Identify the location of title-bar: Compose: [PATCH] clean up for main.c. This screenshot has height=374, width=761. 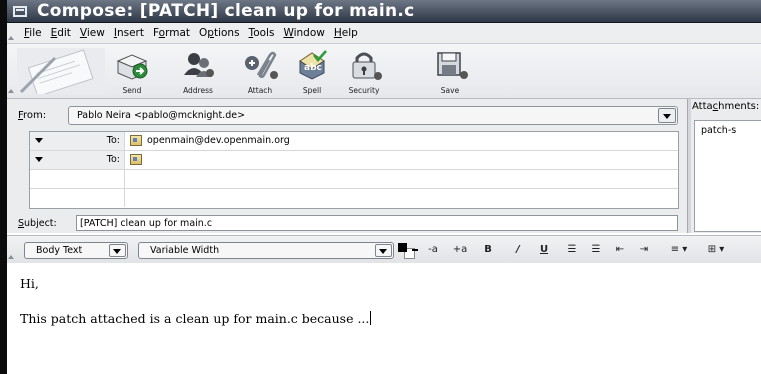
(384, 11).